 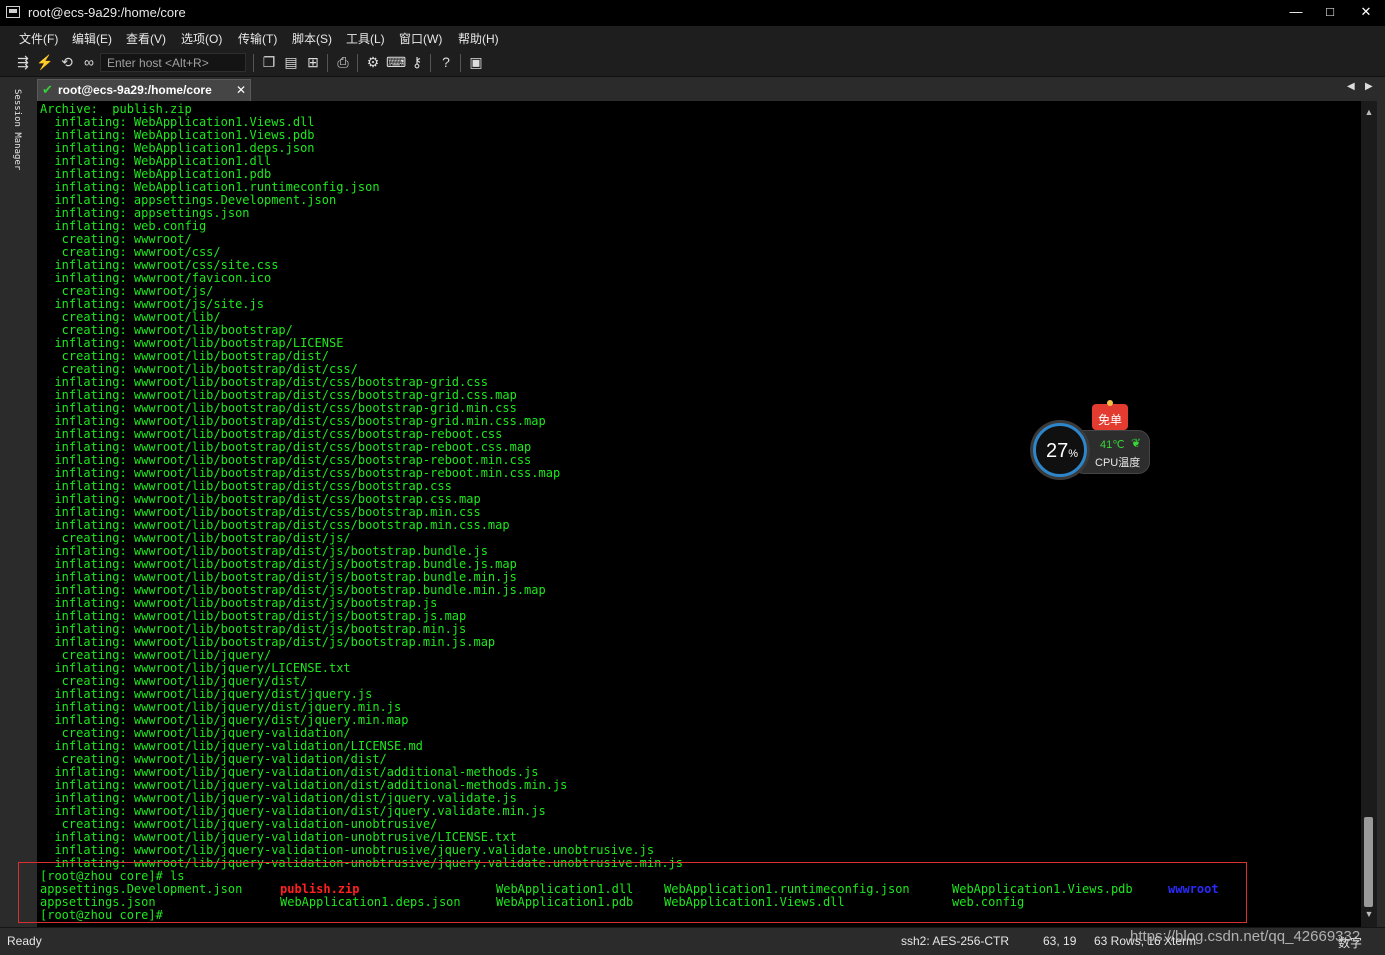 I want to click on menu-options: 选项(O), so click(x=201, y=38).